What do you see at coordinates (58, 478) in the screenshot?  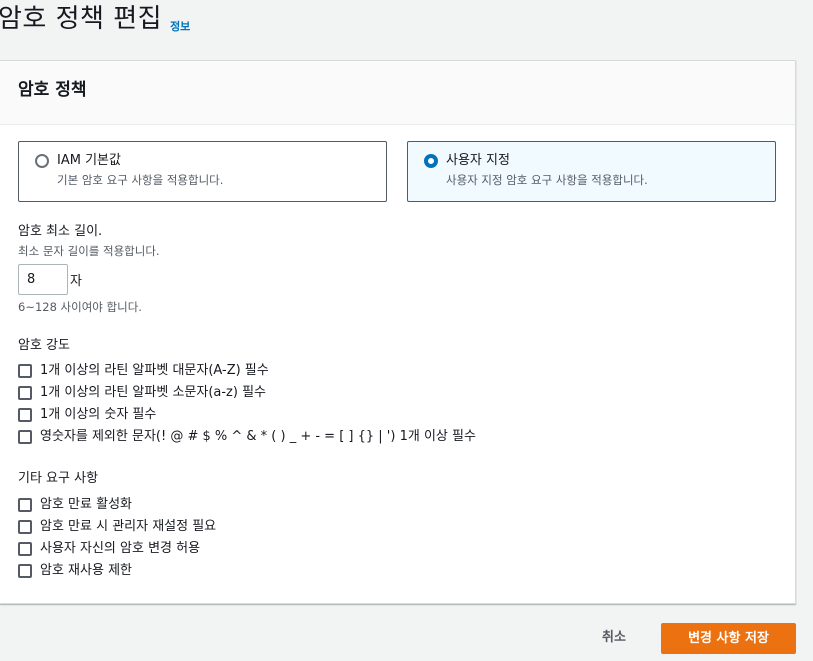 I see `other-requirements-label: 기타 요구 사항` at bounding box center [58, 478].